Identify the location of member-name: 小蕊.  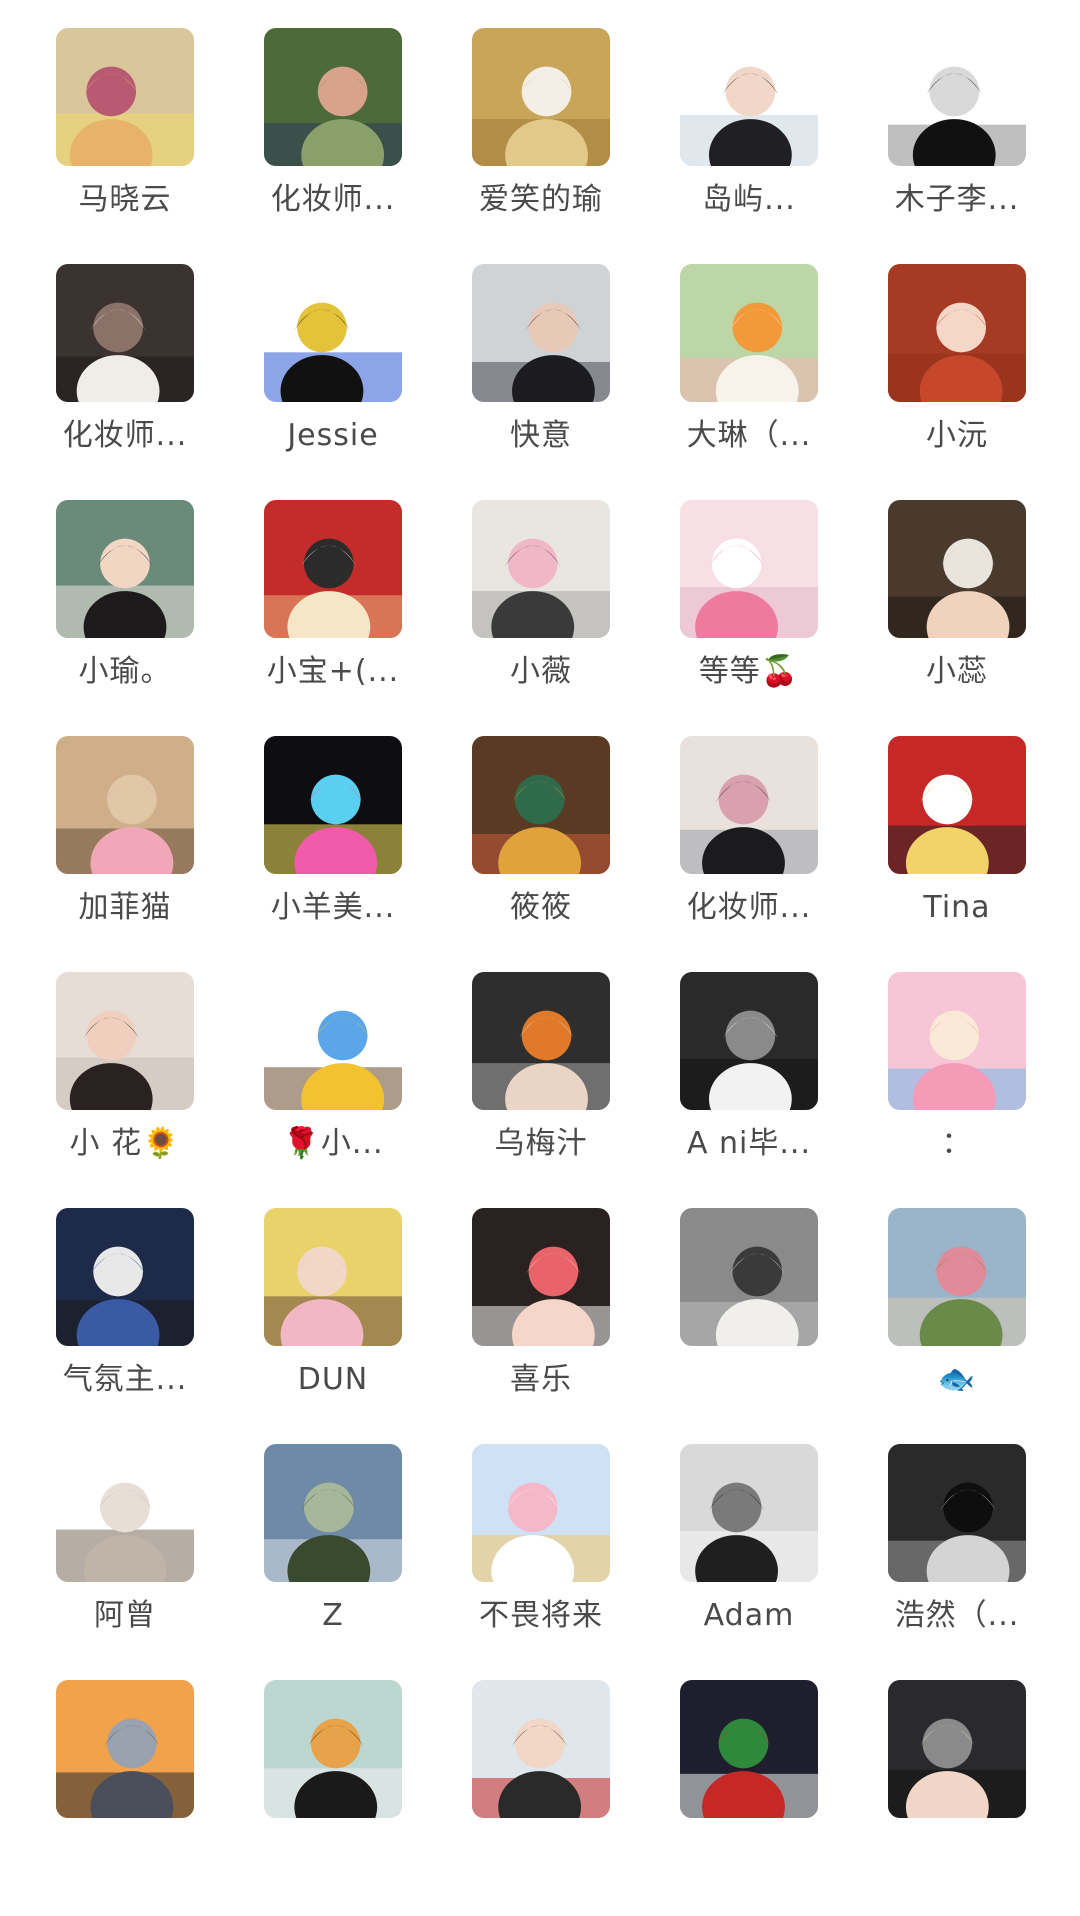
(957, 671).